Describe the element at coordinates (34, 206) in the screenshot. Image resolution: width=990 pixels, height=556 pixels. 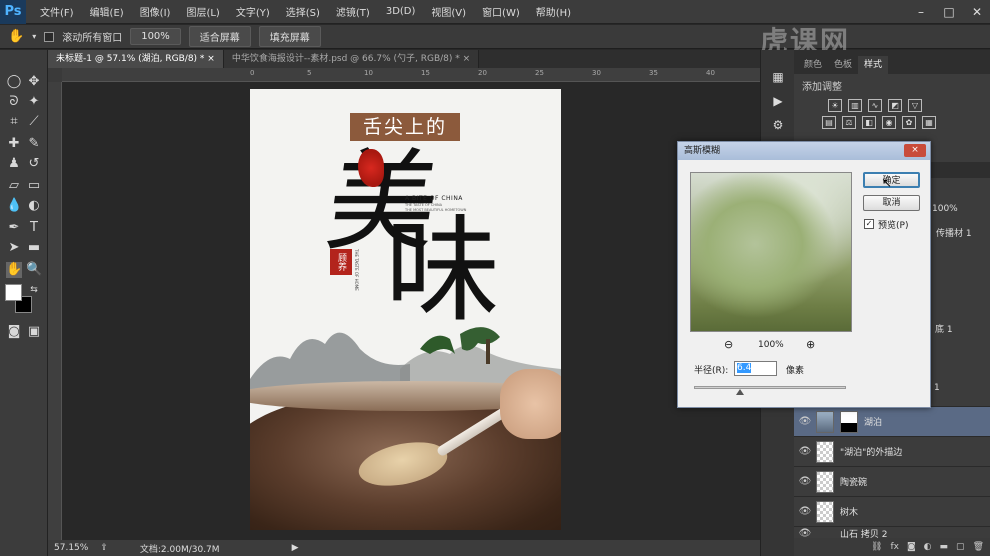
I see `dodge-icon: ◐` at that location.